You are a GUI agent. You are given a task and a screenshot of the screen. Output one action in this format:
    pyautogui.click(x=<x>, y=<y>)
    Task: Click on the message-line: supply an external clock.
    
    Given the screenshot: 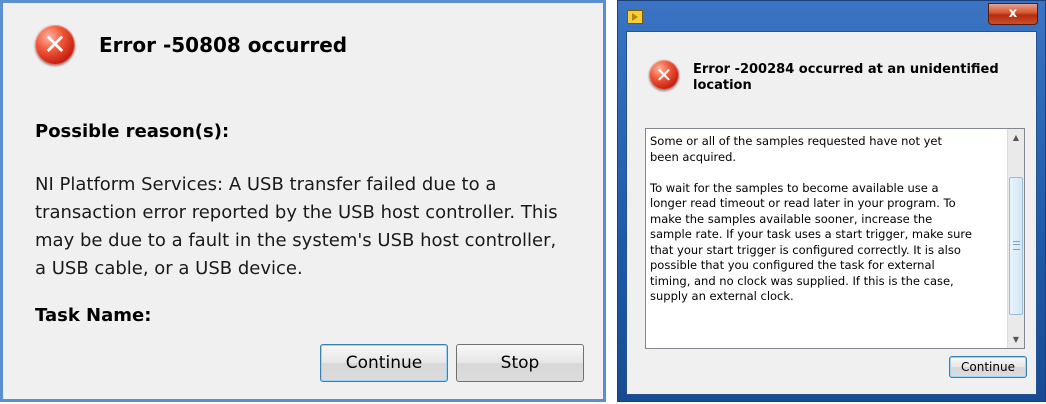 What is the action you would take?
    pyautogui.click(x=722, y=296)
    